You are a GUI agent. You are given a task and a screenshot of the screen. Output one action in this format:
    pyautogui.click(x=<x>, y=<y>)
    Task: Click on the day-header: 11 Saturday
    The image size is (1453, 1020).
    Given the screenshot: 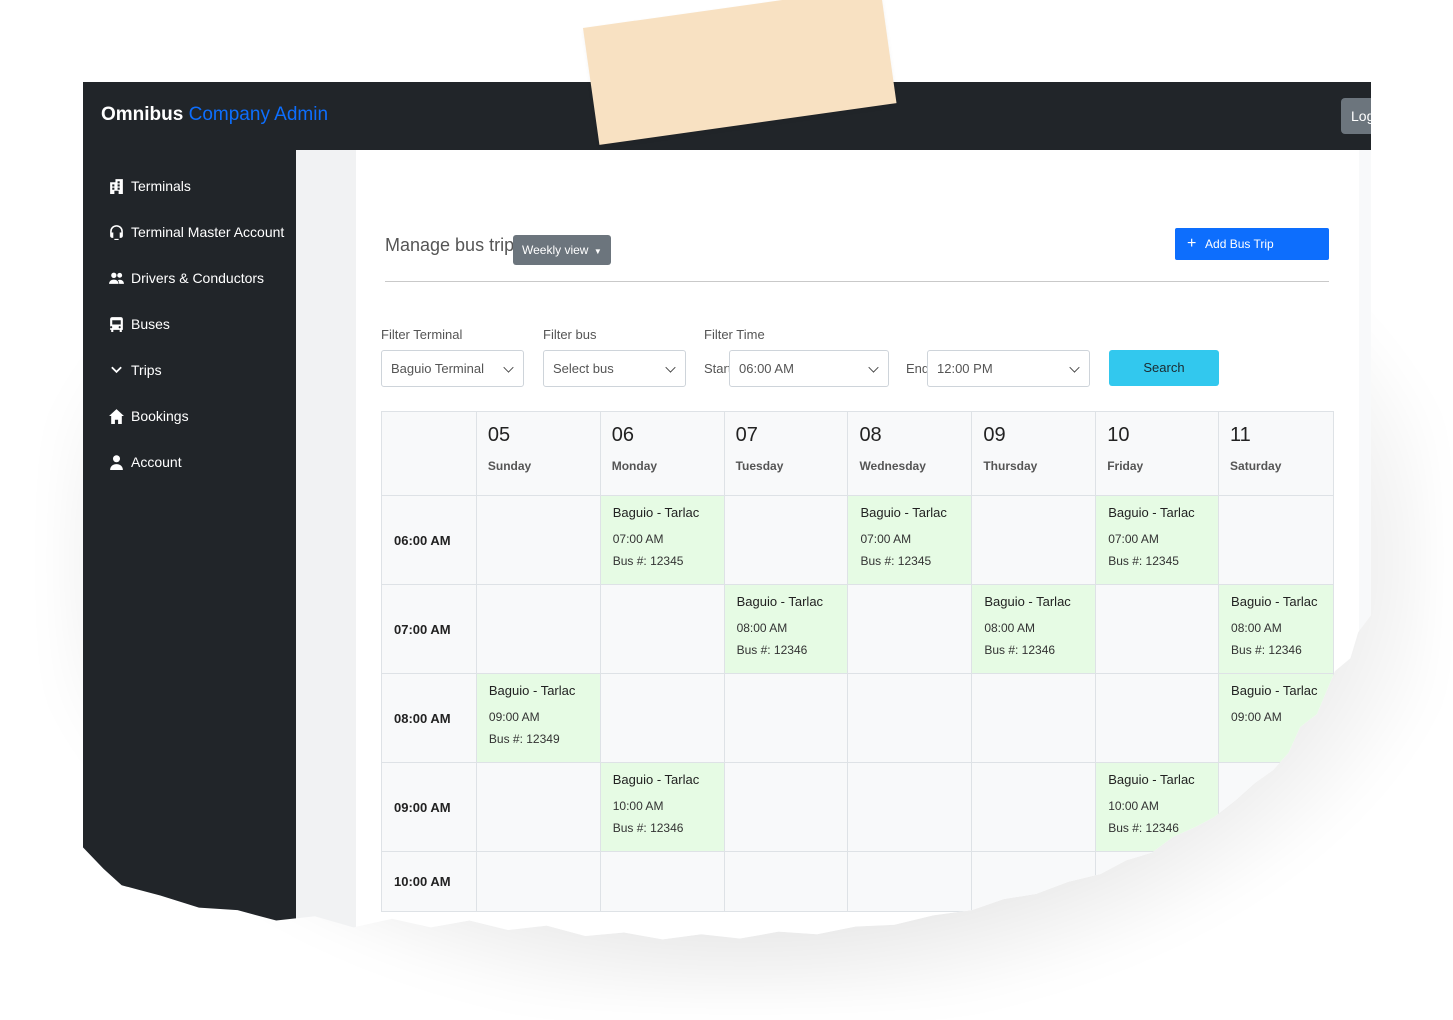 What is the action you would take?
    pyautogui.click(x=1276, y=453)
    